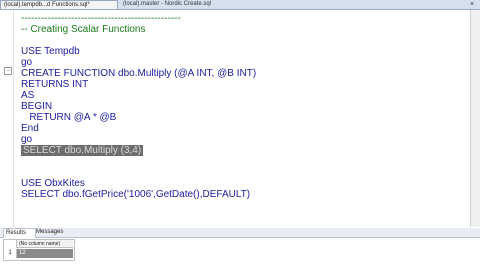 The image size is (480, 270). I want to click on results-tab-bar: Results Messages, so click(240, 233).